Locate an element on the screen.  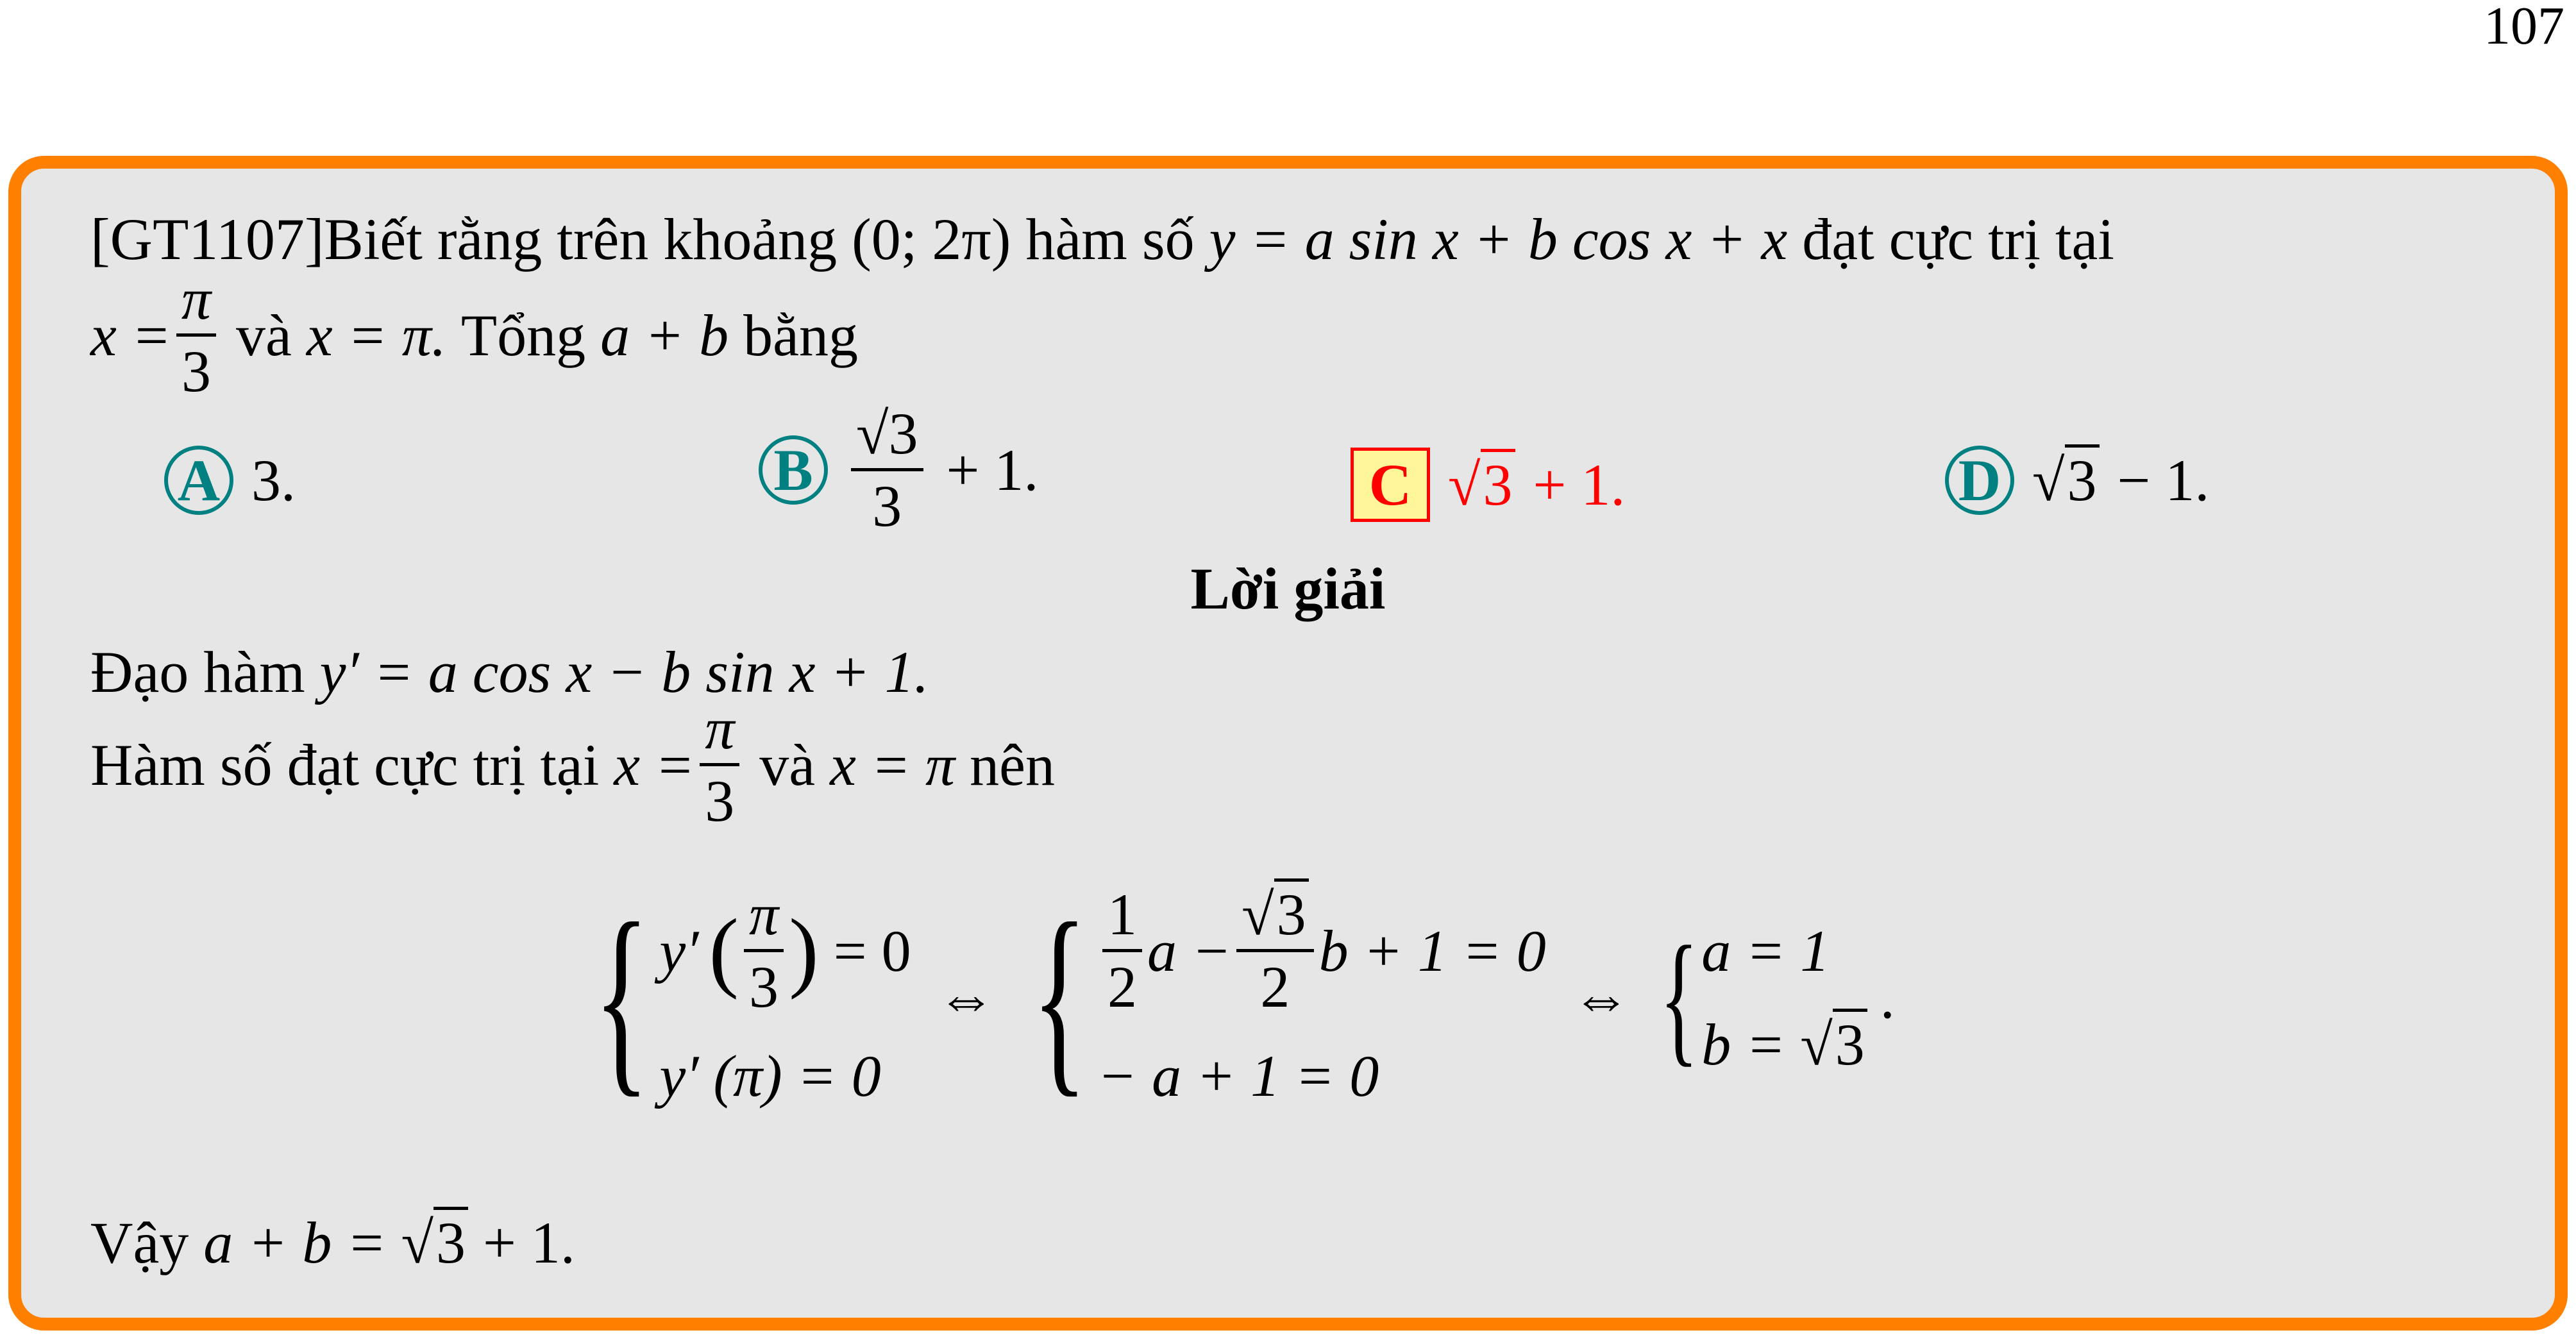
x-equals-pi: x = π is located at coordinates (892, 765).